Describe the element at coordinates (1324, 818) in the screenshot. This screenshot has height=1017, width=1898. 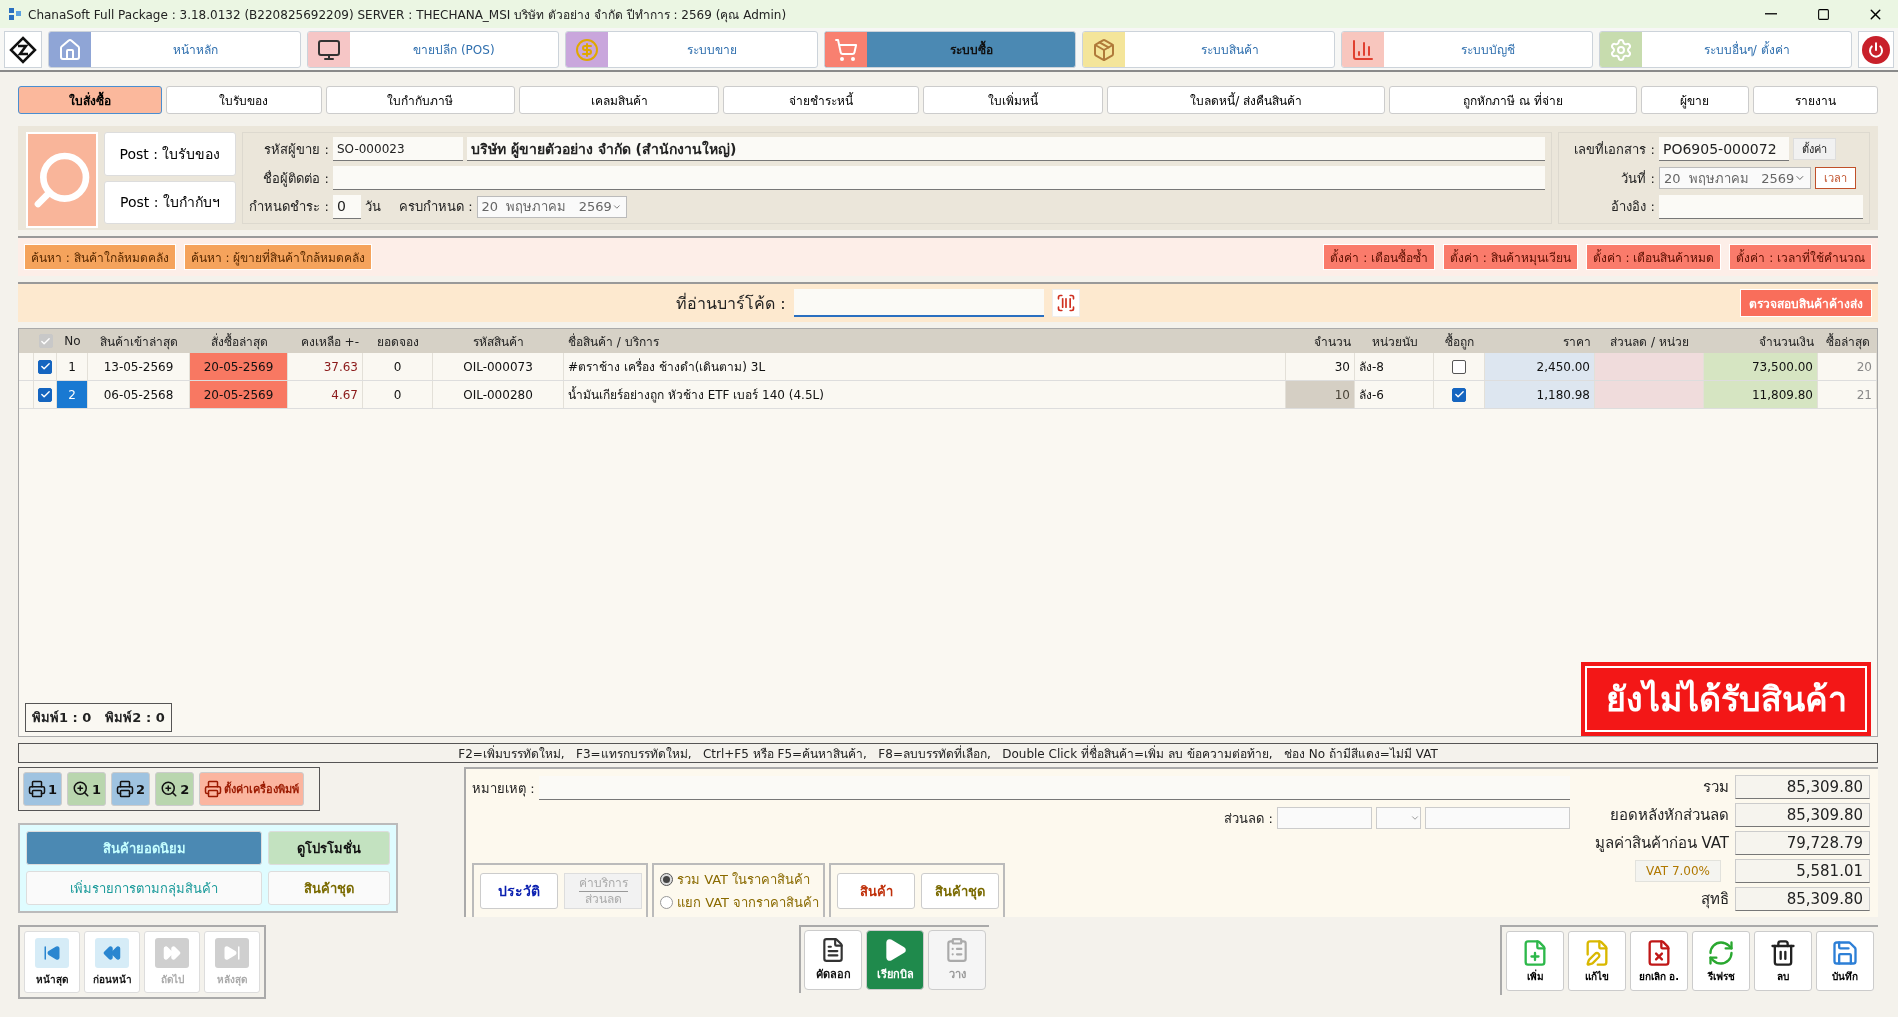
I see `discount-field` at that location.